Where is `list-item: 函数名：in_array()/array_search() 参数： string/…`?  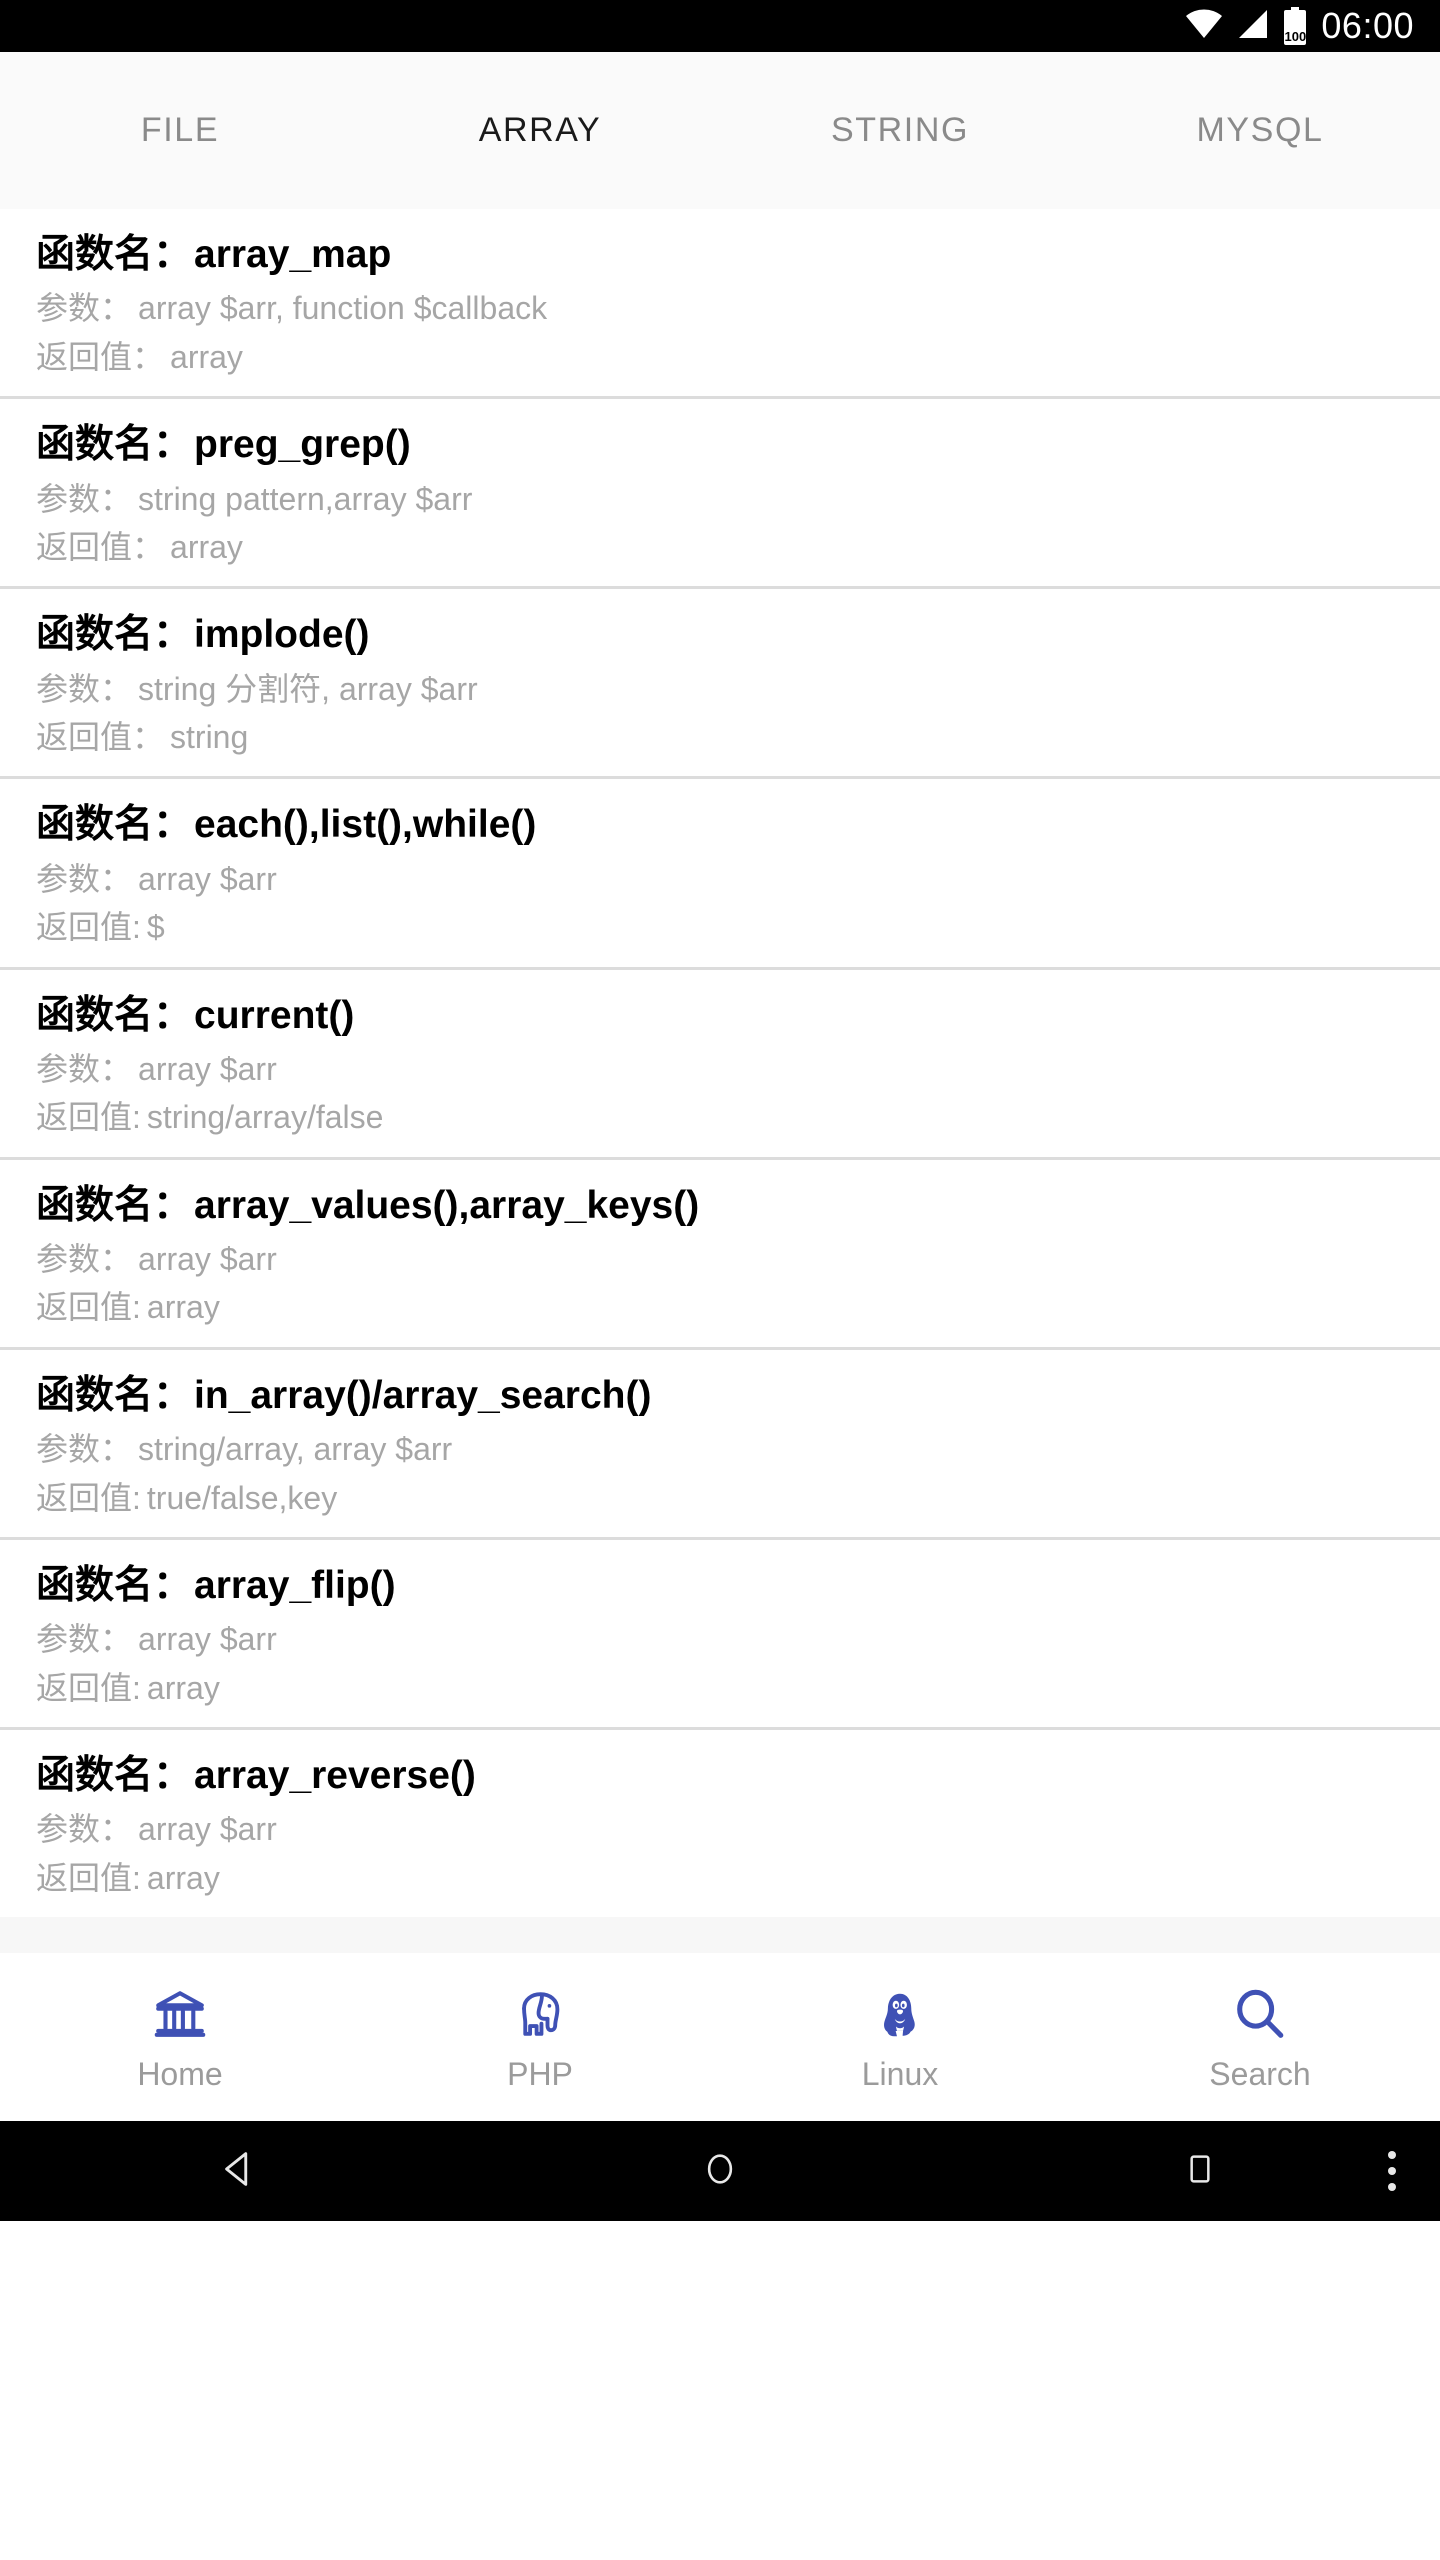
list-item: 函数名：in_array()/array_search() 参数： string/… is located at coordinates (720, 1444).